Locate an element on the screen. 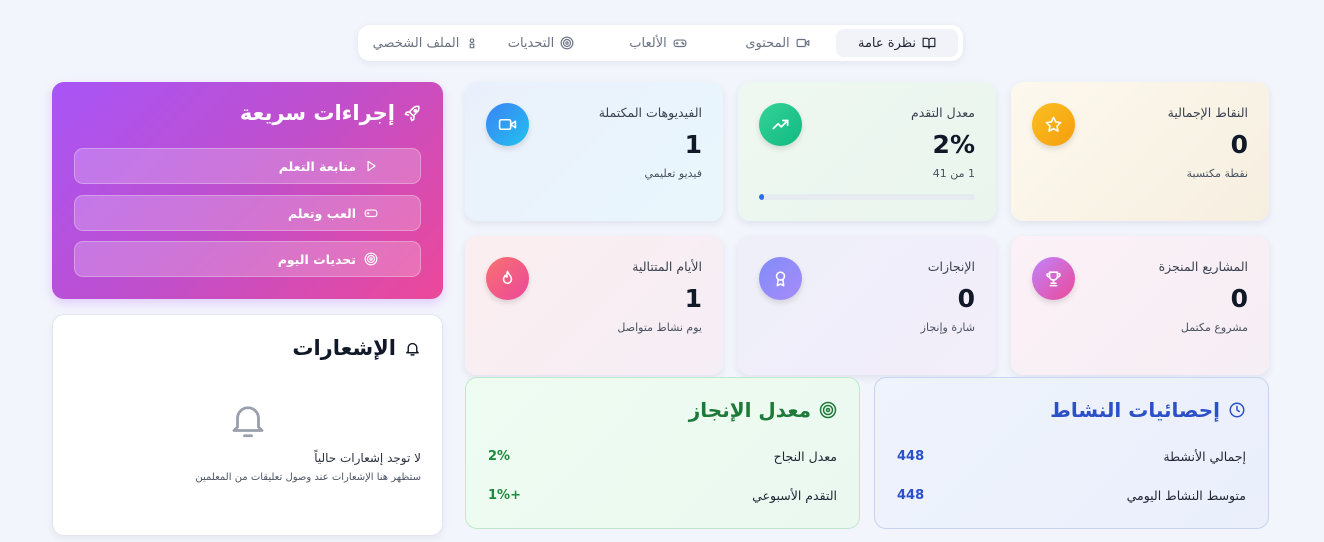  stat-projects-label: المشاريع المنجزة is located at coordinates (1203, 266).